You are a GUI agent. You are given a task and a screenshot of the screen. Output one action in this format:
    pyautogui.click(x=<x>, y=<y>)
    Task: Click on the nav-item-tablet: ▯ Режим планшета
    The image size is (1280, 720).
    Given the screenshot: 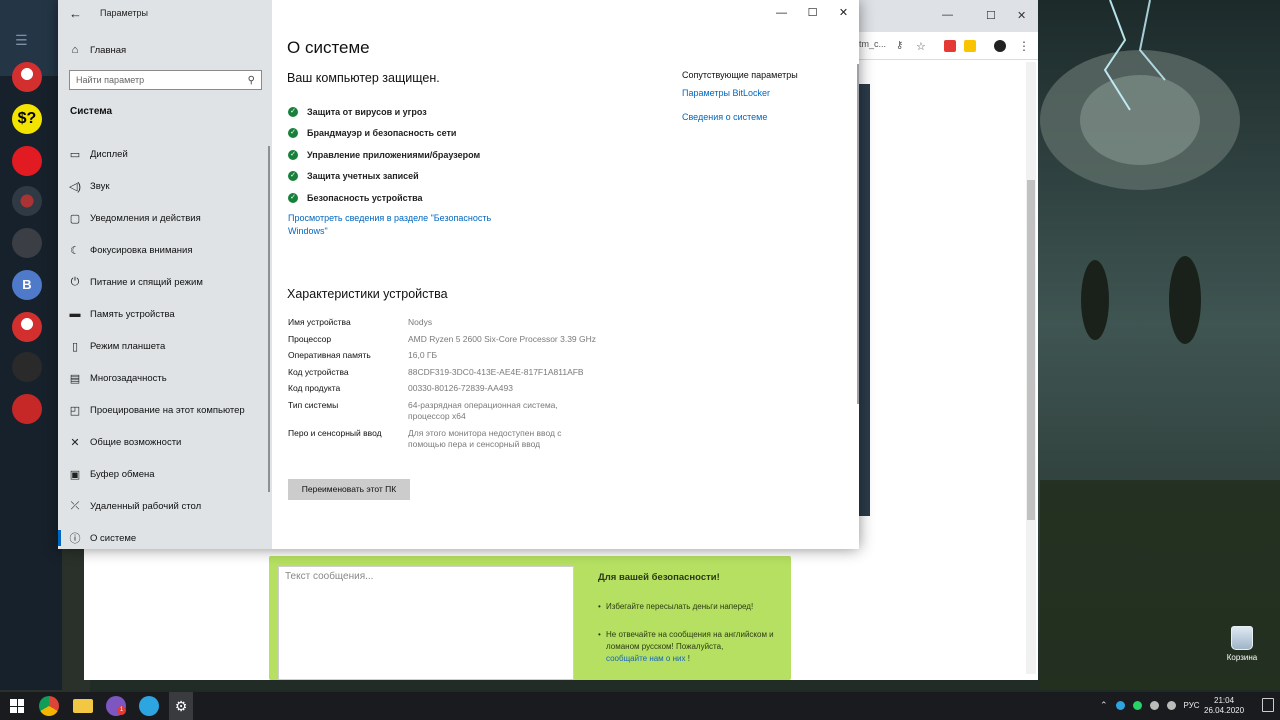 What is the action you would take?
    pyautogui.click(x=165, y=346)
    